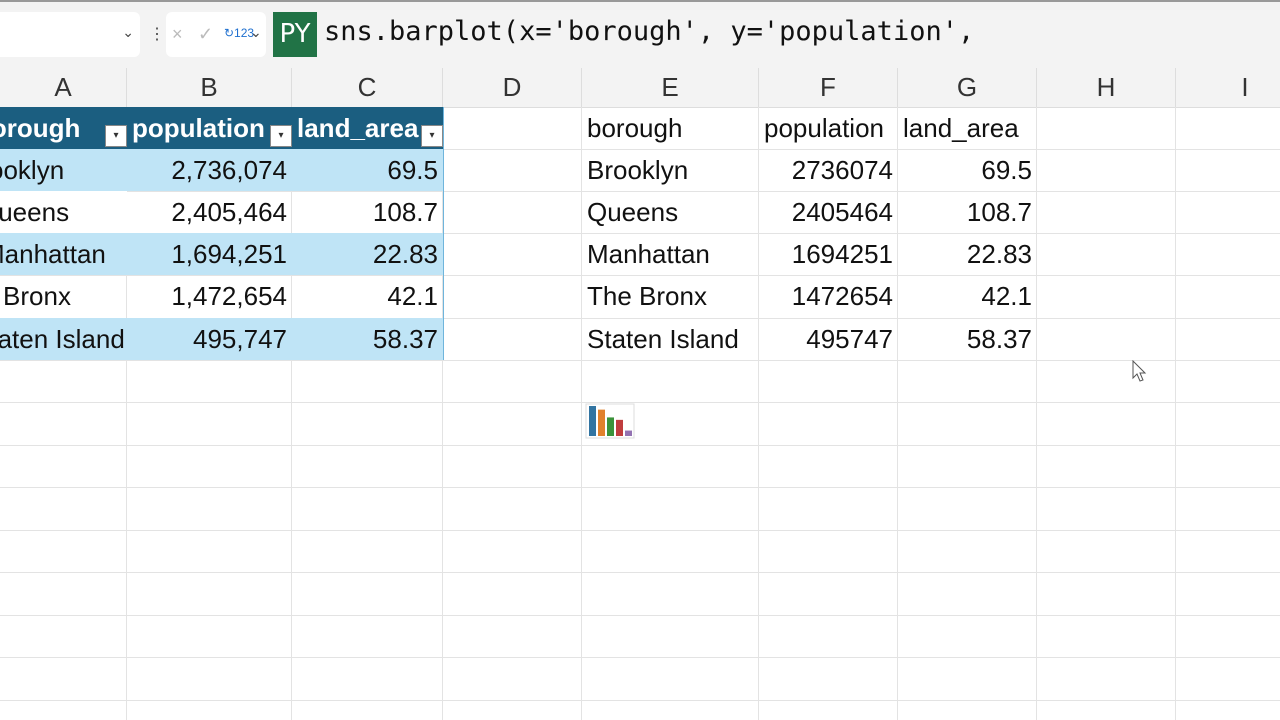 This screenshot has width=1280, height=720. I want to click on table-cell: Queens, so click(63, 212).